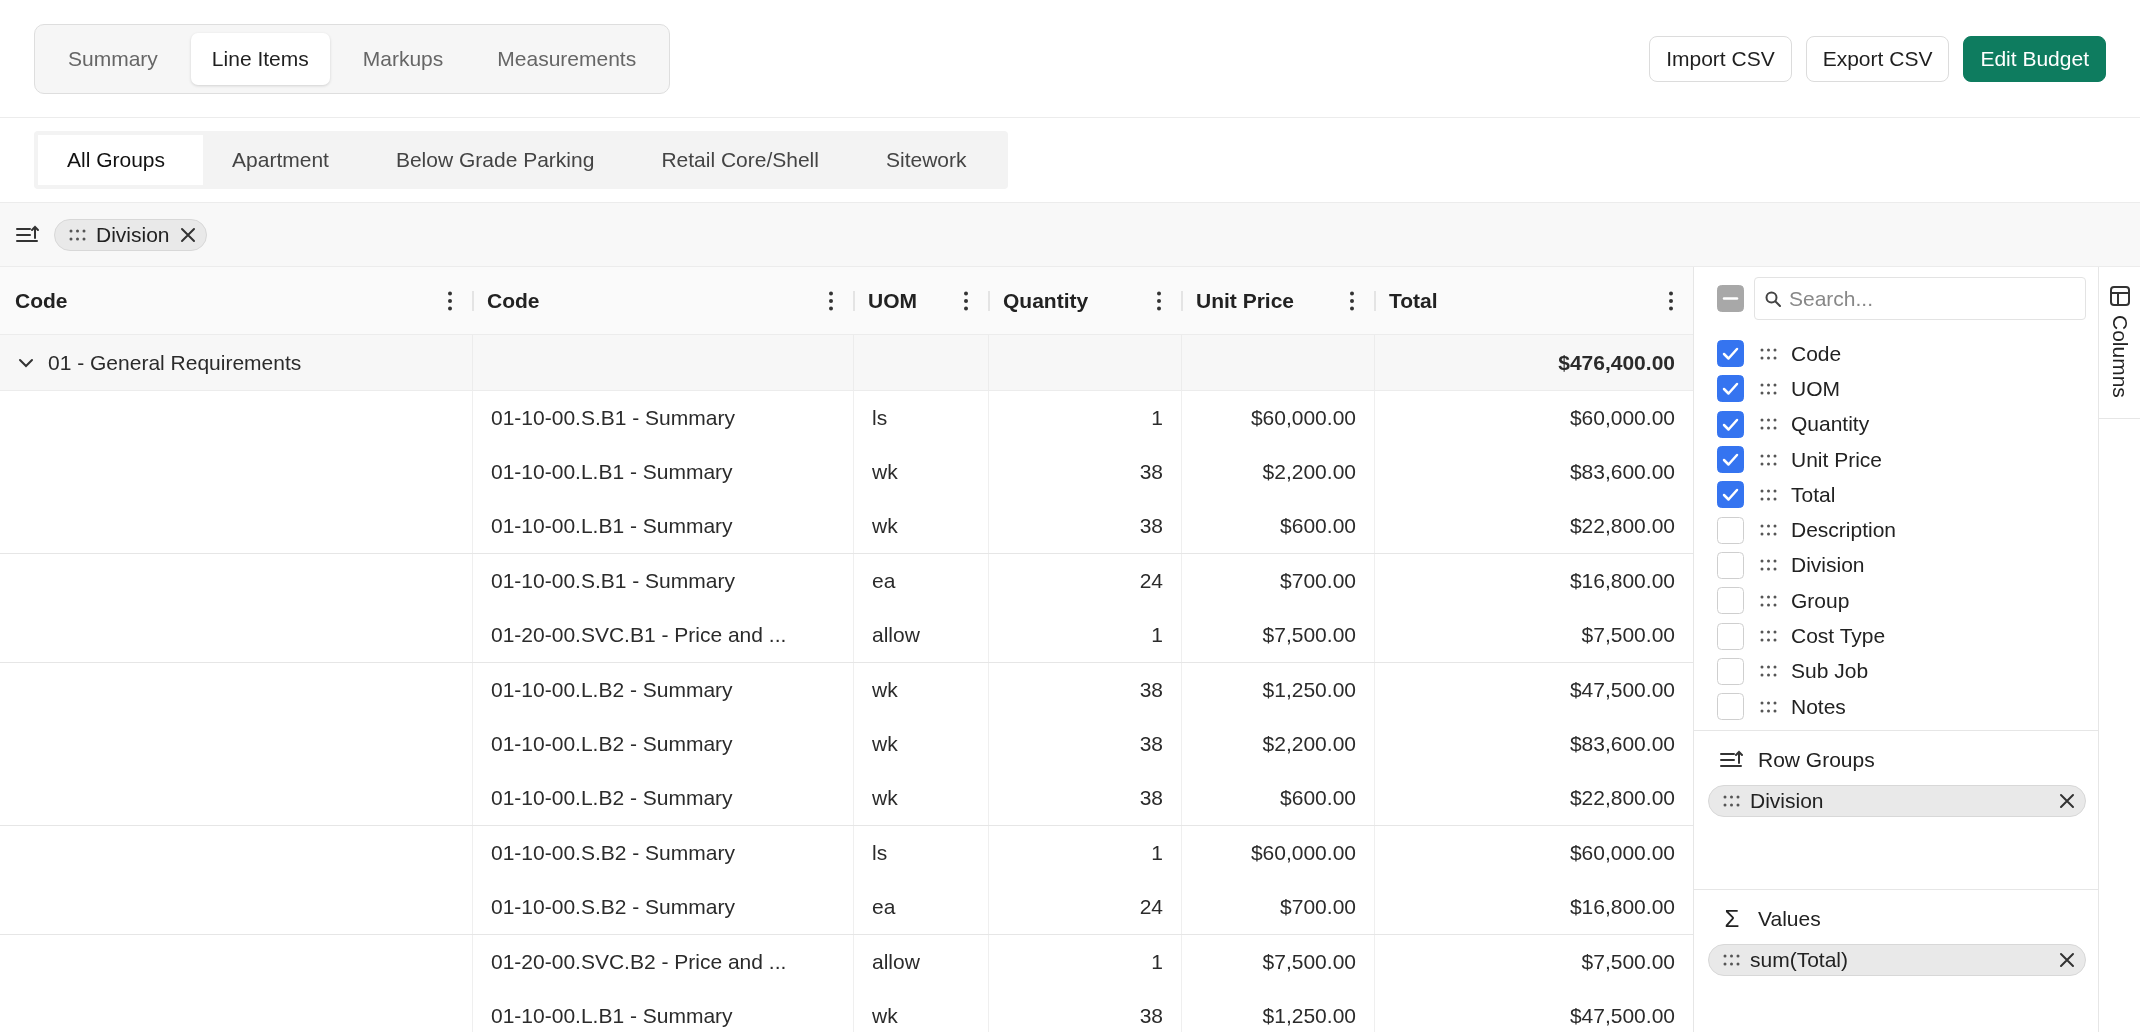 The height and width of the screenshot is (1032, 2140). What do you see at coordinates (567, 58) in the screenshot?
I see `view-tab: Measurements` at bounding box center [567, 58].